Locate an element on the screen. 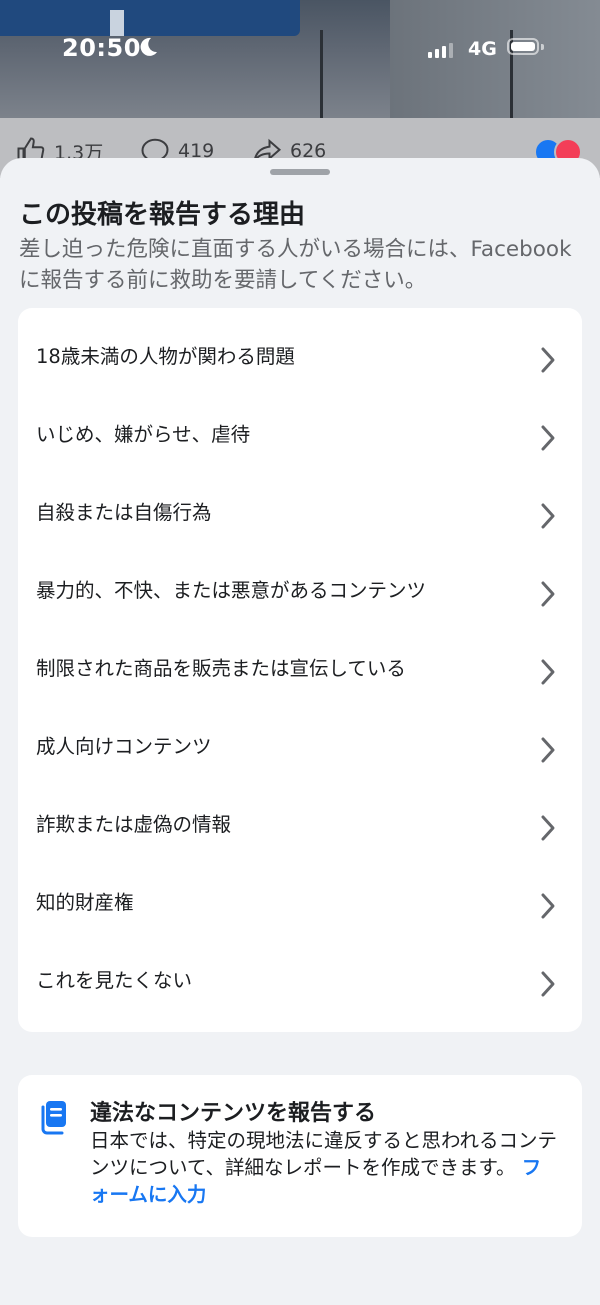 This screenshot has width=600, height=1305. drag-handle is located at coordinates (300, 172).